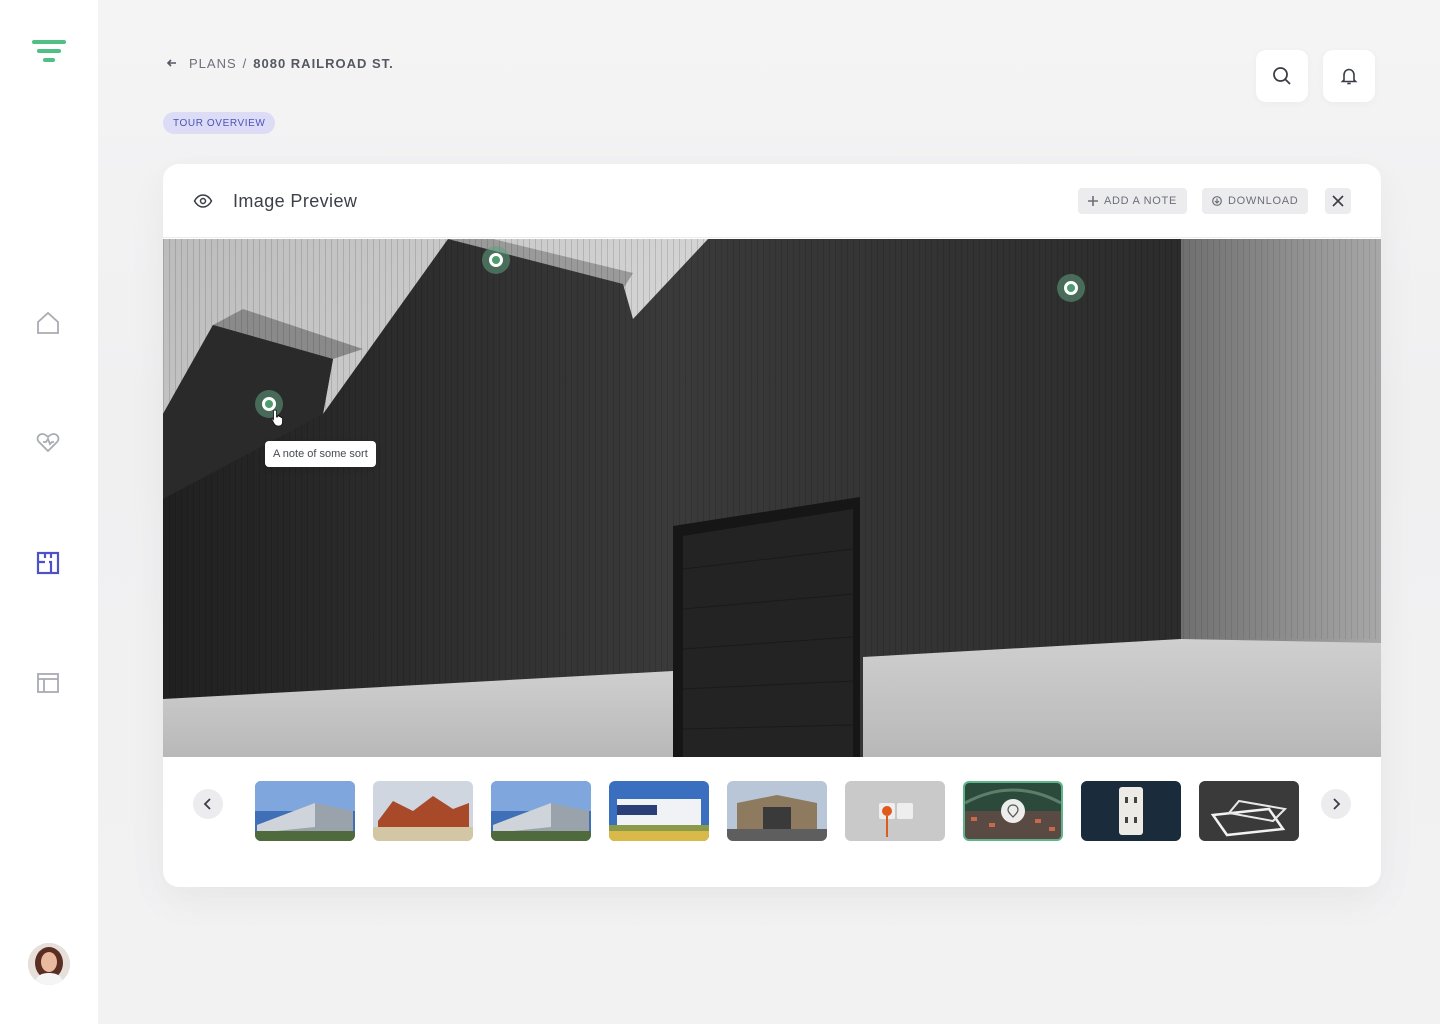 The width and height of the screenshot is (1440, 1024). I want to click on thumbnail-ceiling-light, so click(1249, 811).